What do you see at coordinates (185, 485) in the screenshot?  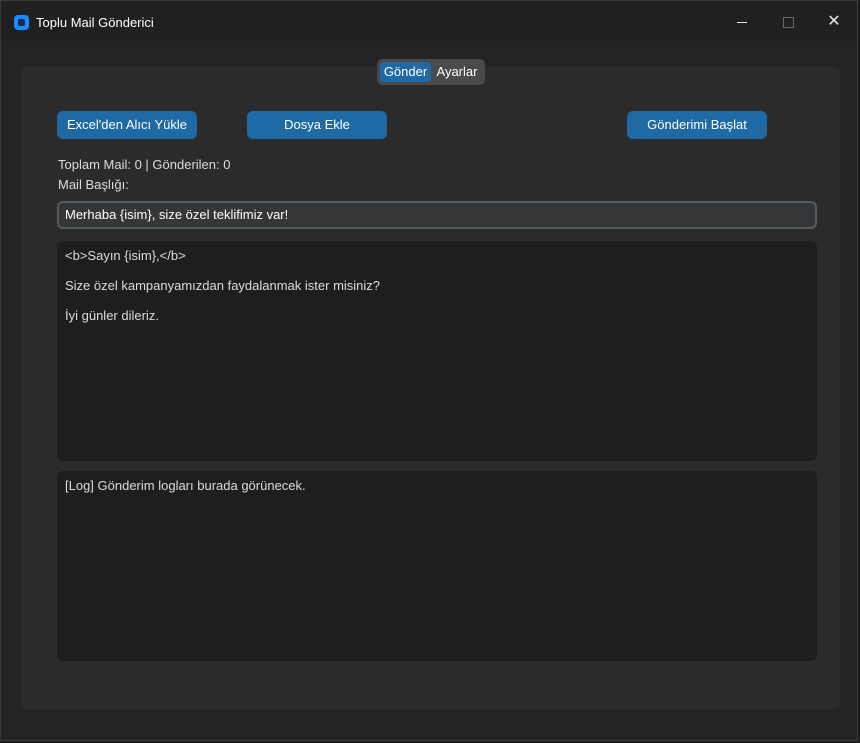 I see `log-line: [Log] Gönderim logları burada görünecek.` at bounding box center [185, 485].